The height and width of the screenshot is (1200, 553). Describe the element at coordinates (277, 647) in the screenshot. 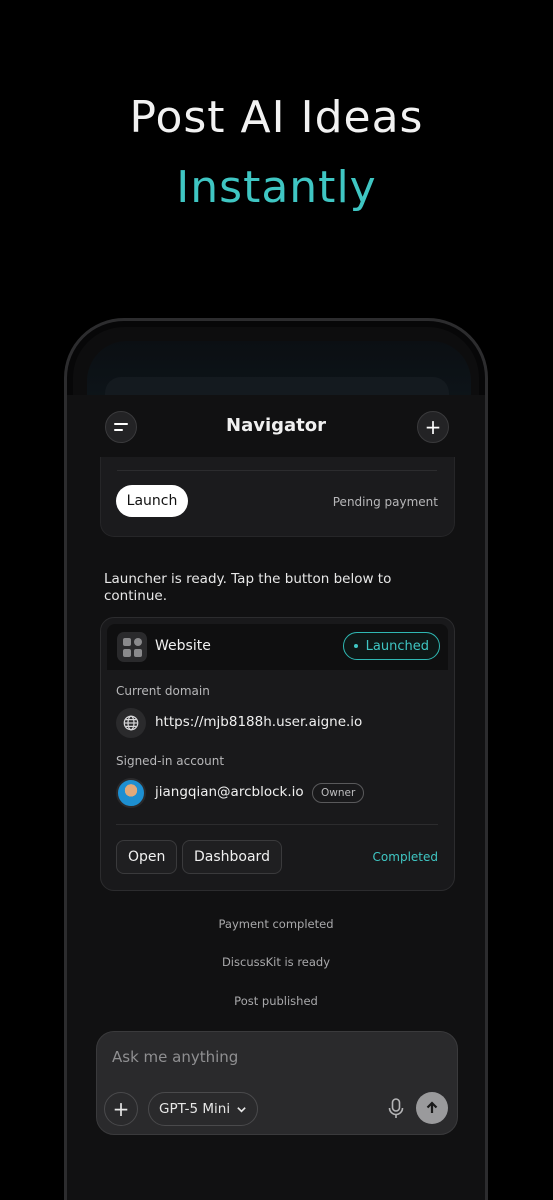

I see `website-card-header: Website Launched` at that location.